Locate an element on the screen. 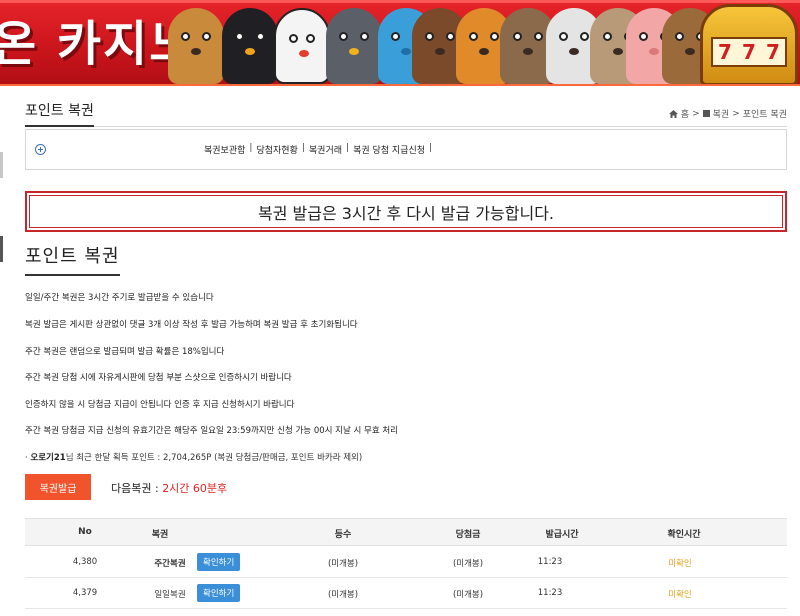 The width and height of the screenshot is (800, 616). lion-mascot-image is located at coordinates (196, 46).